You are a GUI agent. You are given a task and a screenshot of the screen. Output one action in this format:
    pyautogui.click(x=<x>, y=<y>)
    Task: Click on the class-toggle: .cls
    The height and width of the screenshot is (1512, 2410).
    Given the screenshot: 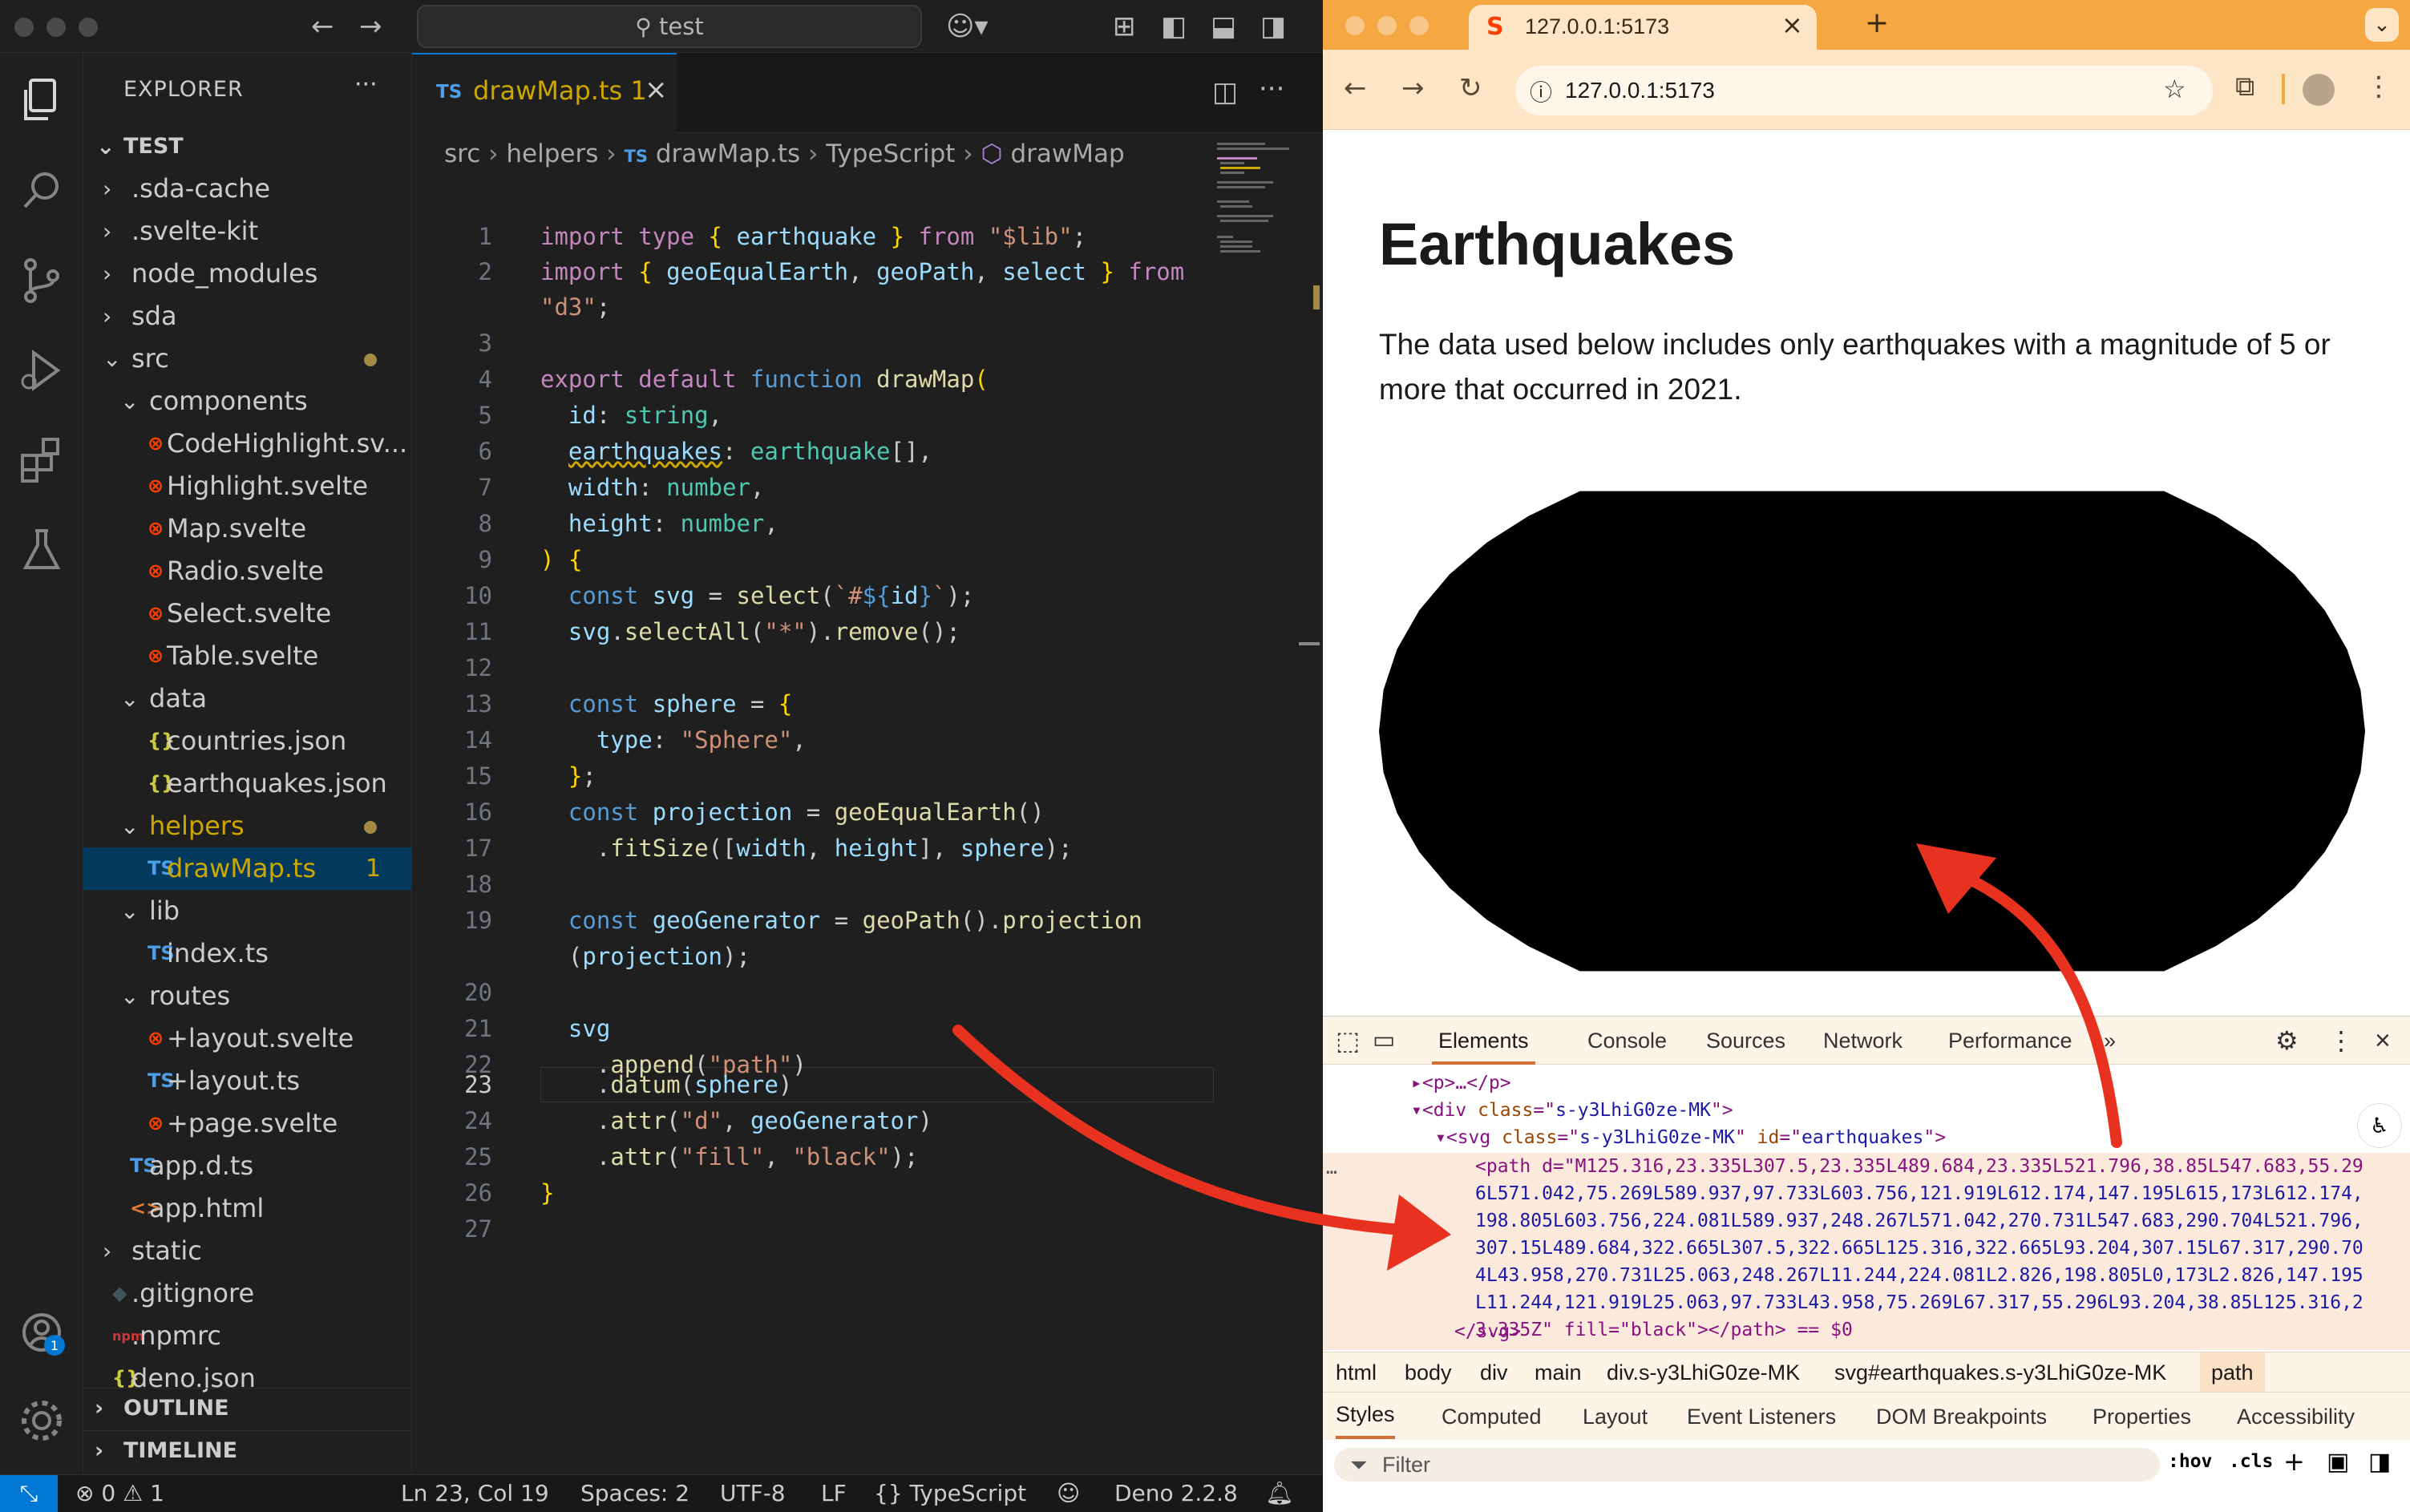 What is the action you would take?
    pyautogui.click(x=2251, y=1461)
    